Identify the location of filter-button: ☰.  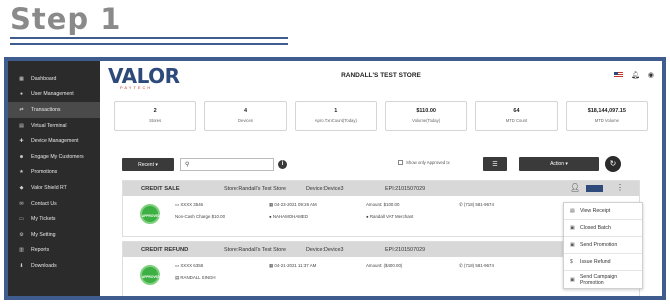
(495, 164).